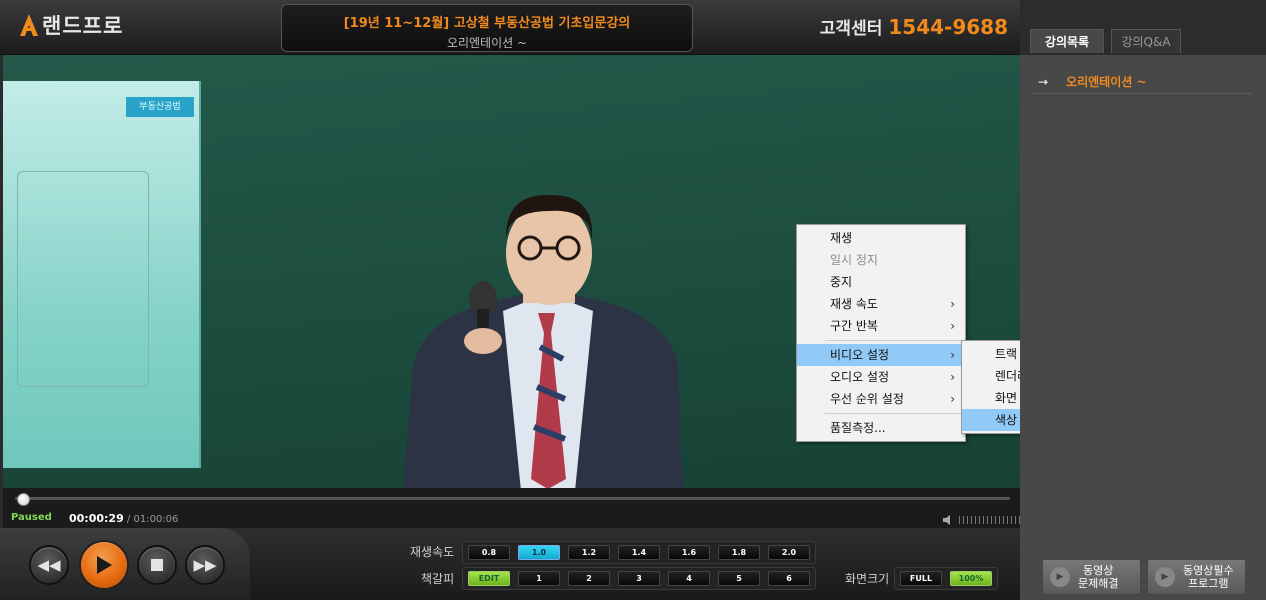  I want to click on lecturer-image, so click(543, 341).